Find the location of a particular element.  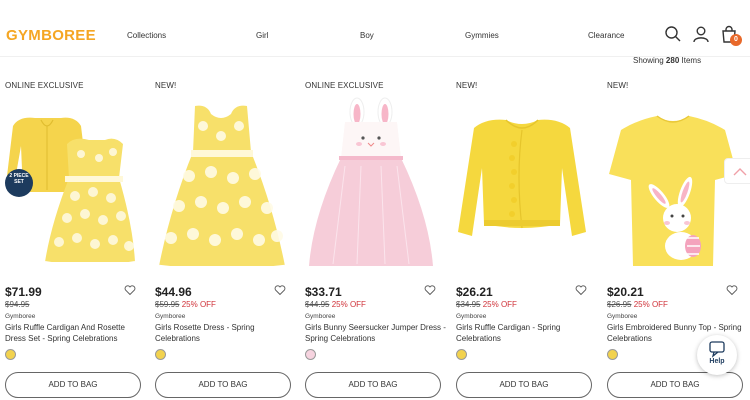

original-price: $26.95 is located at coordinates (619, 304).